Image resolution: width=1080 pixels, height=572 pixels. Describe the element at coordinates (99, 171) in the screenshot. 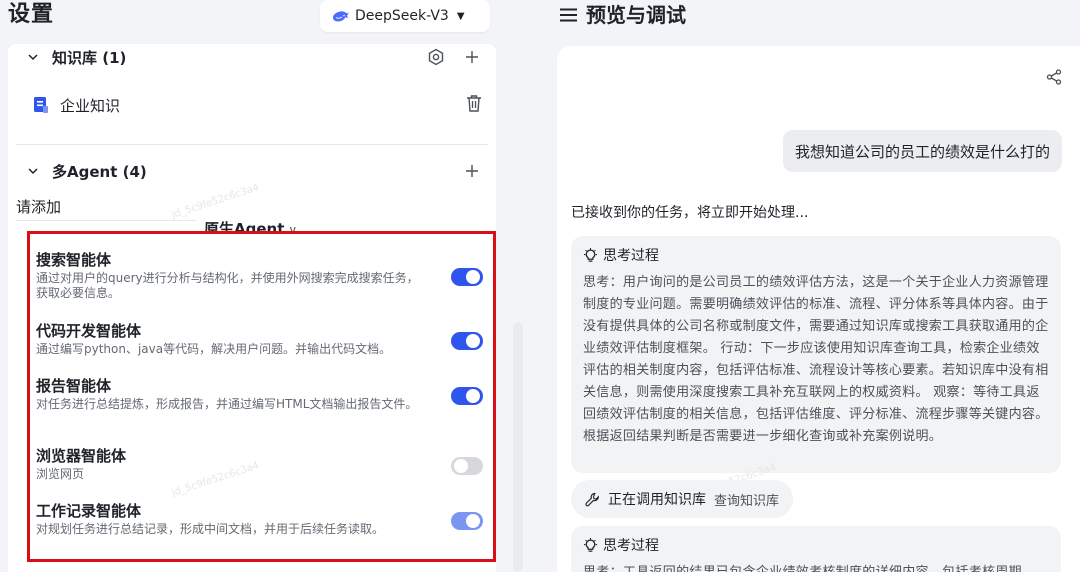

I see `multi-agent-section-label: 多Agent (4)` at that location.